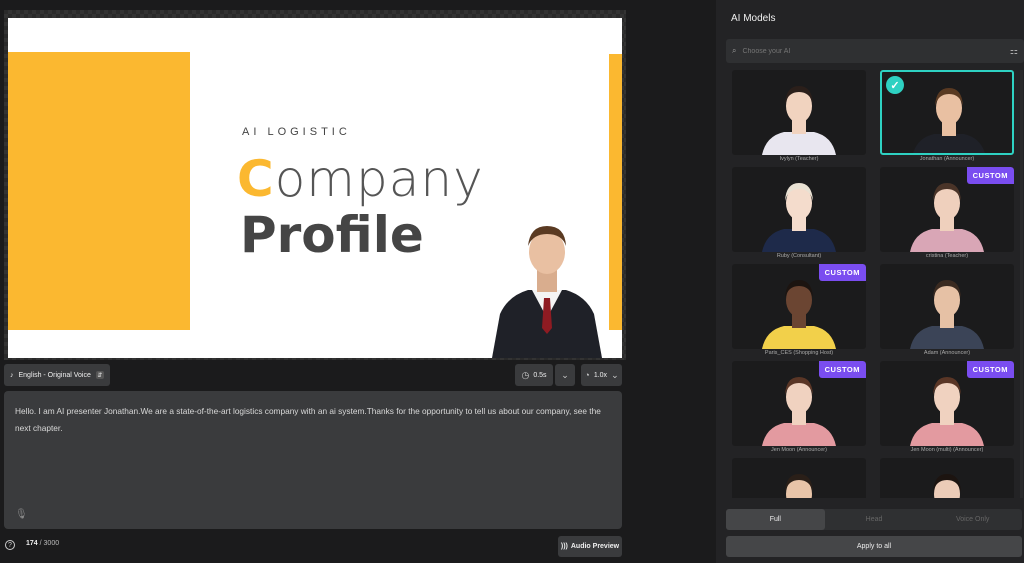  I want to click on slide-title-line2: Profile, so click(332, 235).